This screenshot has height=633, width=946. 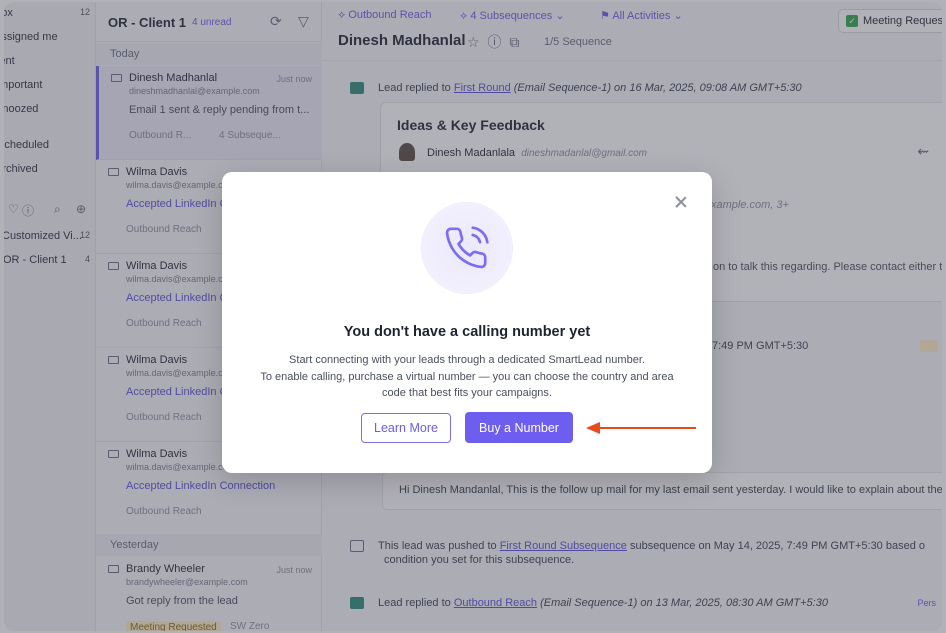 What do you see at coordinates (641, 428) in the screenshot?
I see `annotation-arrow-icon` at bounding box center [641, 428].